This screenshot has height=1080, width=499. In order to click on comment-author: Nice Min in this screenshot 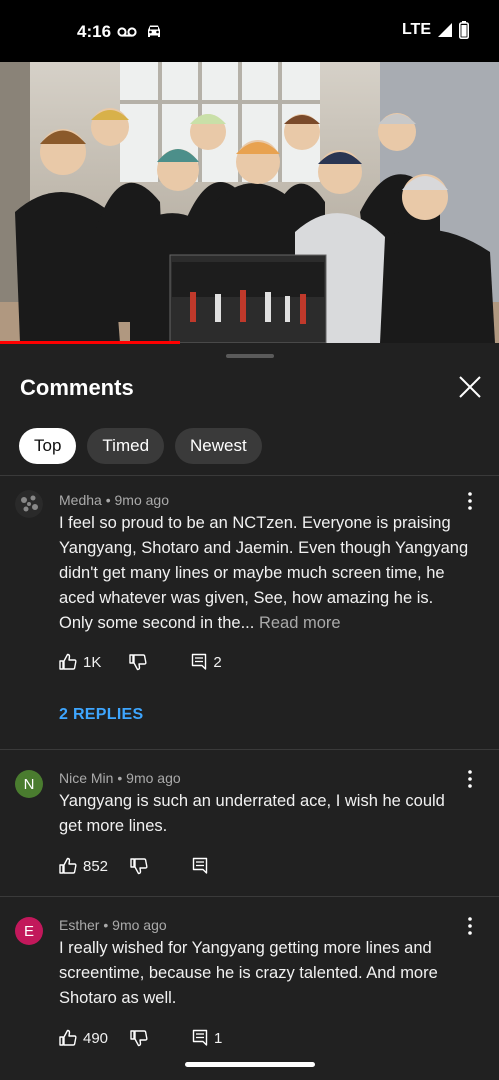, I will do `click(86, 778)`.